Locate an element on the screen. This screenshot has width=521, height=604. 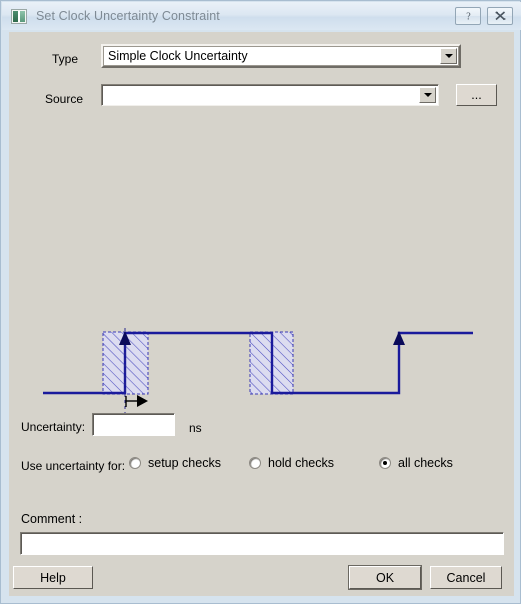
close-icon-button is located at coordinates (500, 16).